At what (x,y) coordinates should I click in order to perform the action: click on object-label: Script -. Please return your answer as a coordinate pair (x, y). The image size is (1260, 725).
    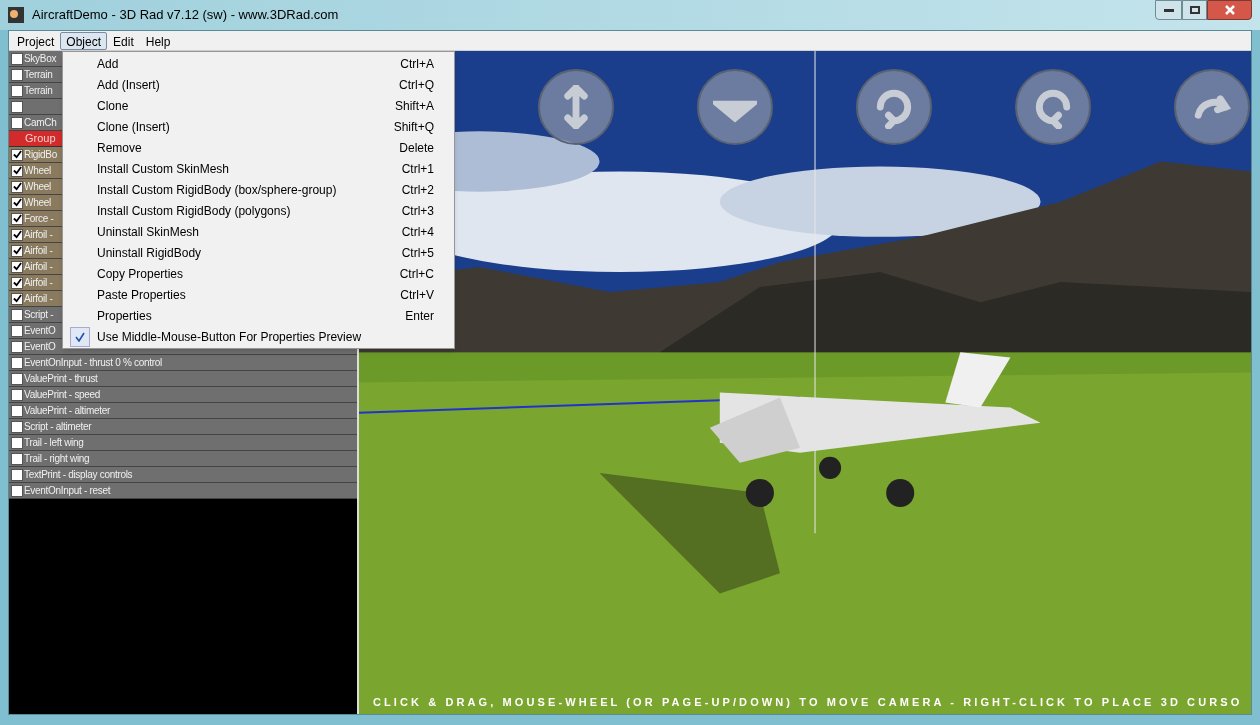
    Looking at the image, I should click on (39, 315).